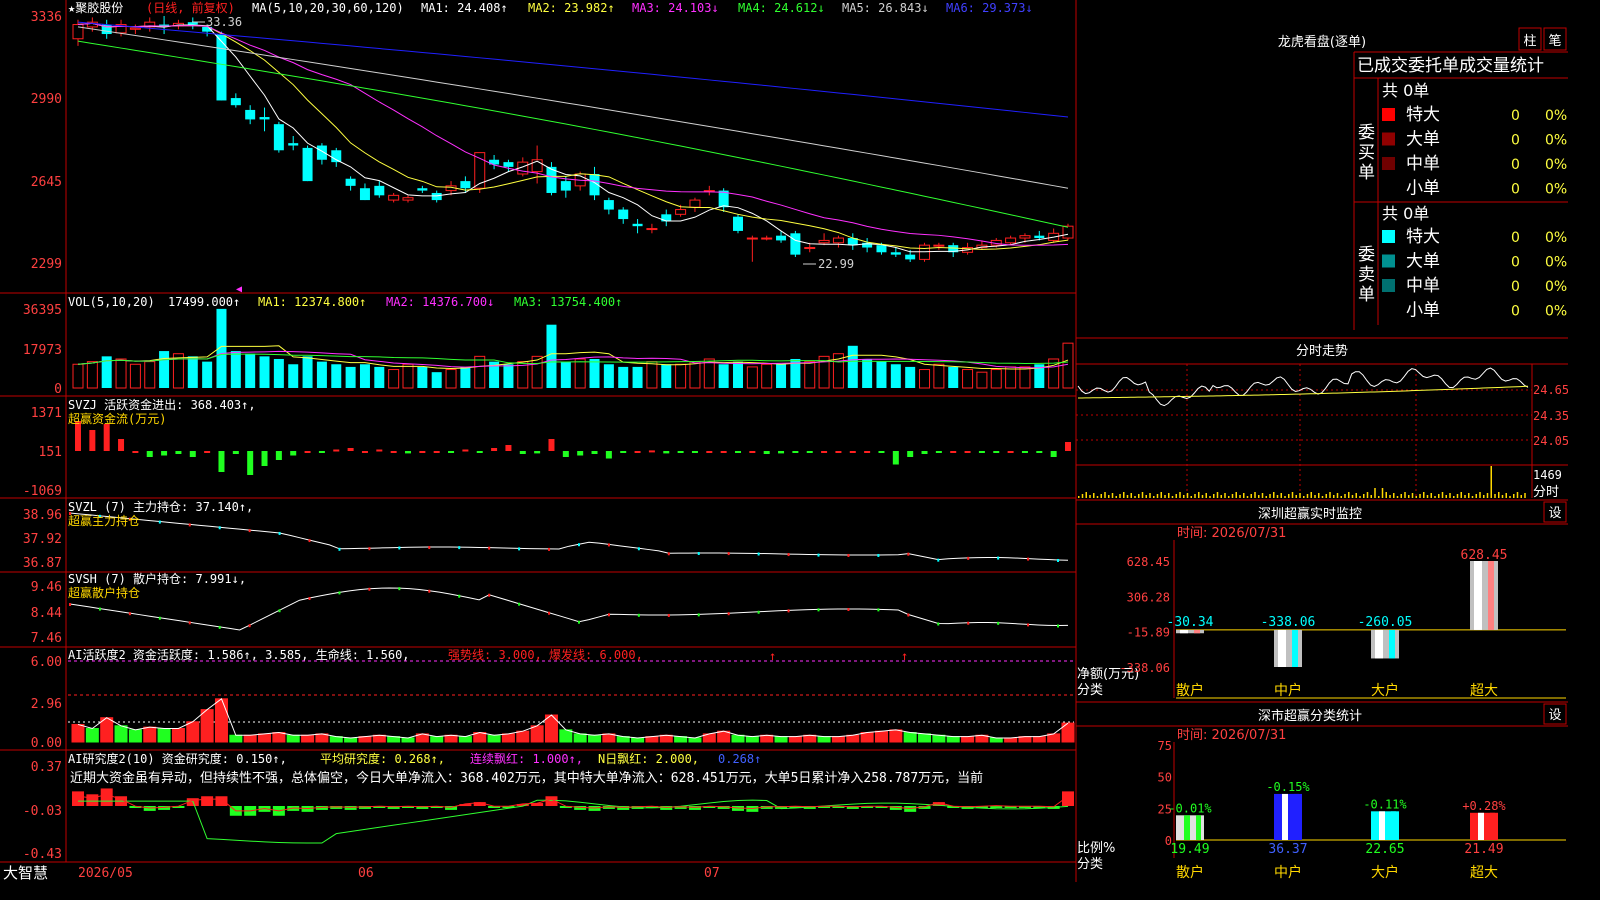 This screenshot has width=1600, height=900. Describe the element at coordinates (1148, 597) in the screenshot. I see `realtime-y-tick: 306.28` at that location.